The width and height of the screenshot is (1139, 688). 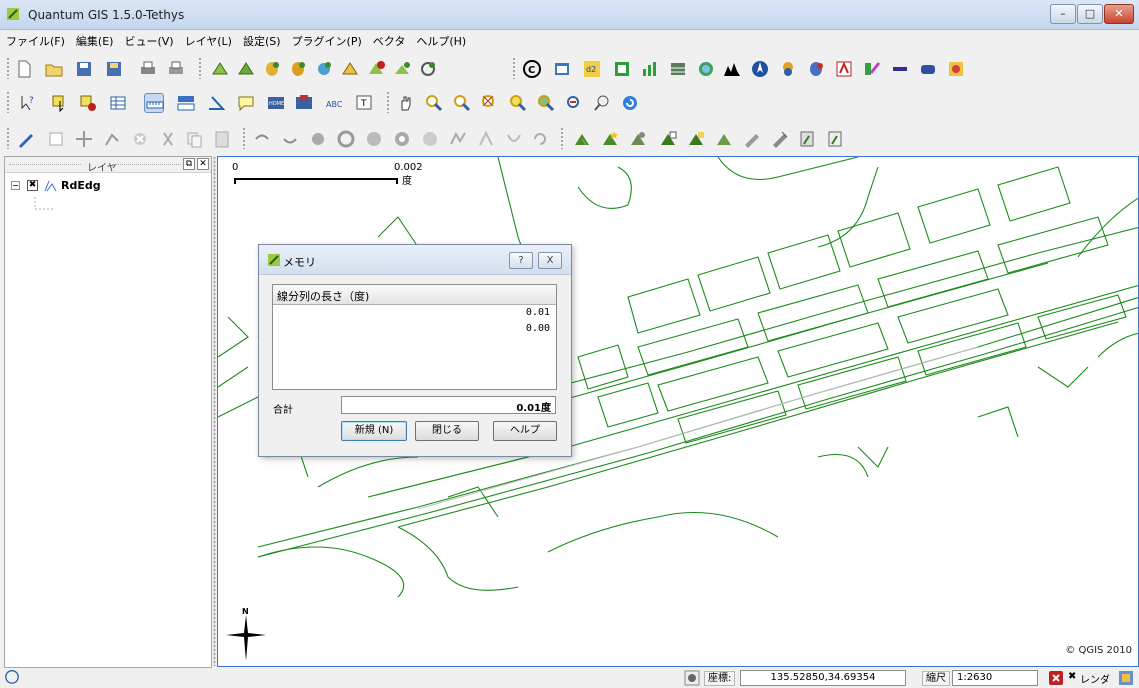 What do you see at coordinates (140, 139) in the screenshot?
I see `delete-selected-icon` at bounding box center [140, 139].